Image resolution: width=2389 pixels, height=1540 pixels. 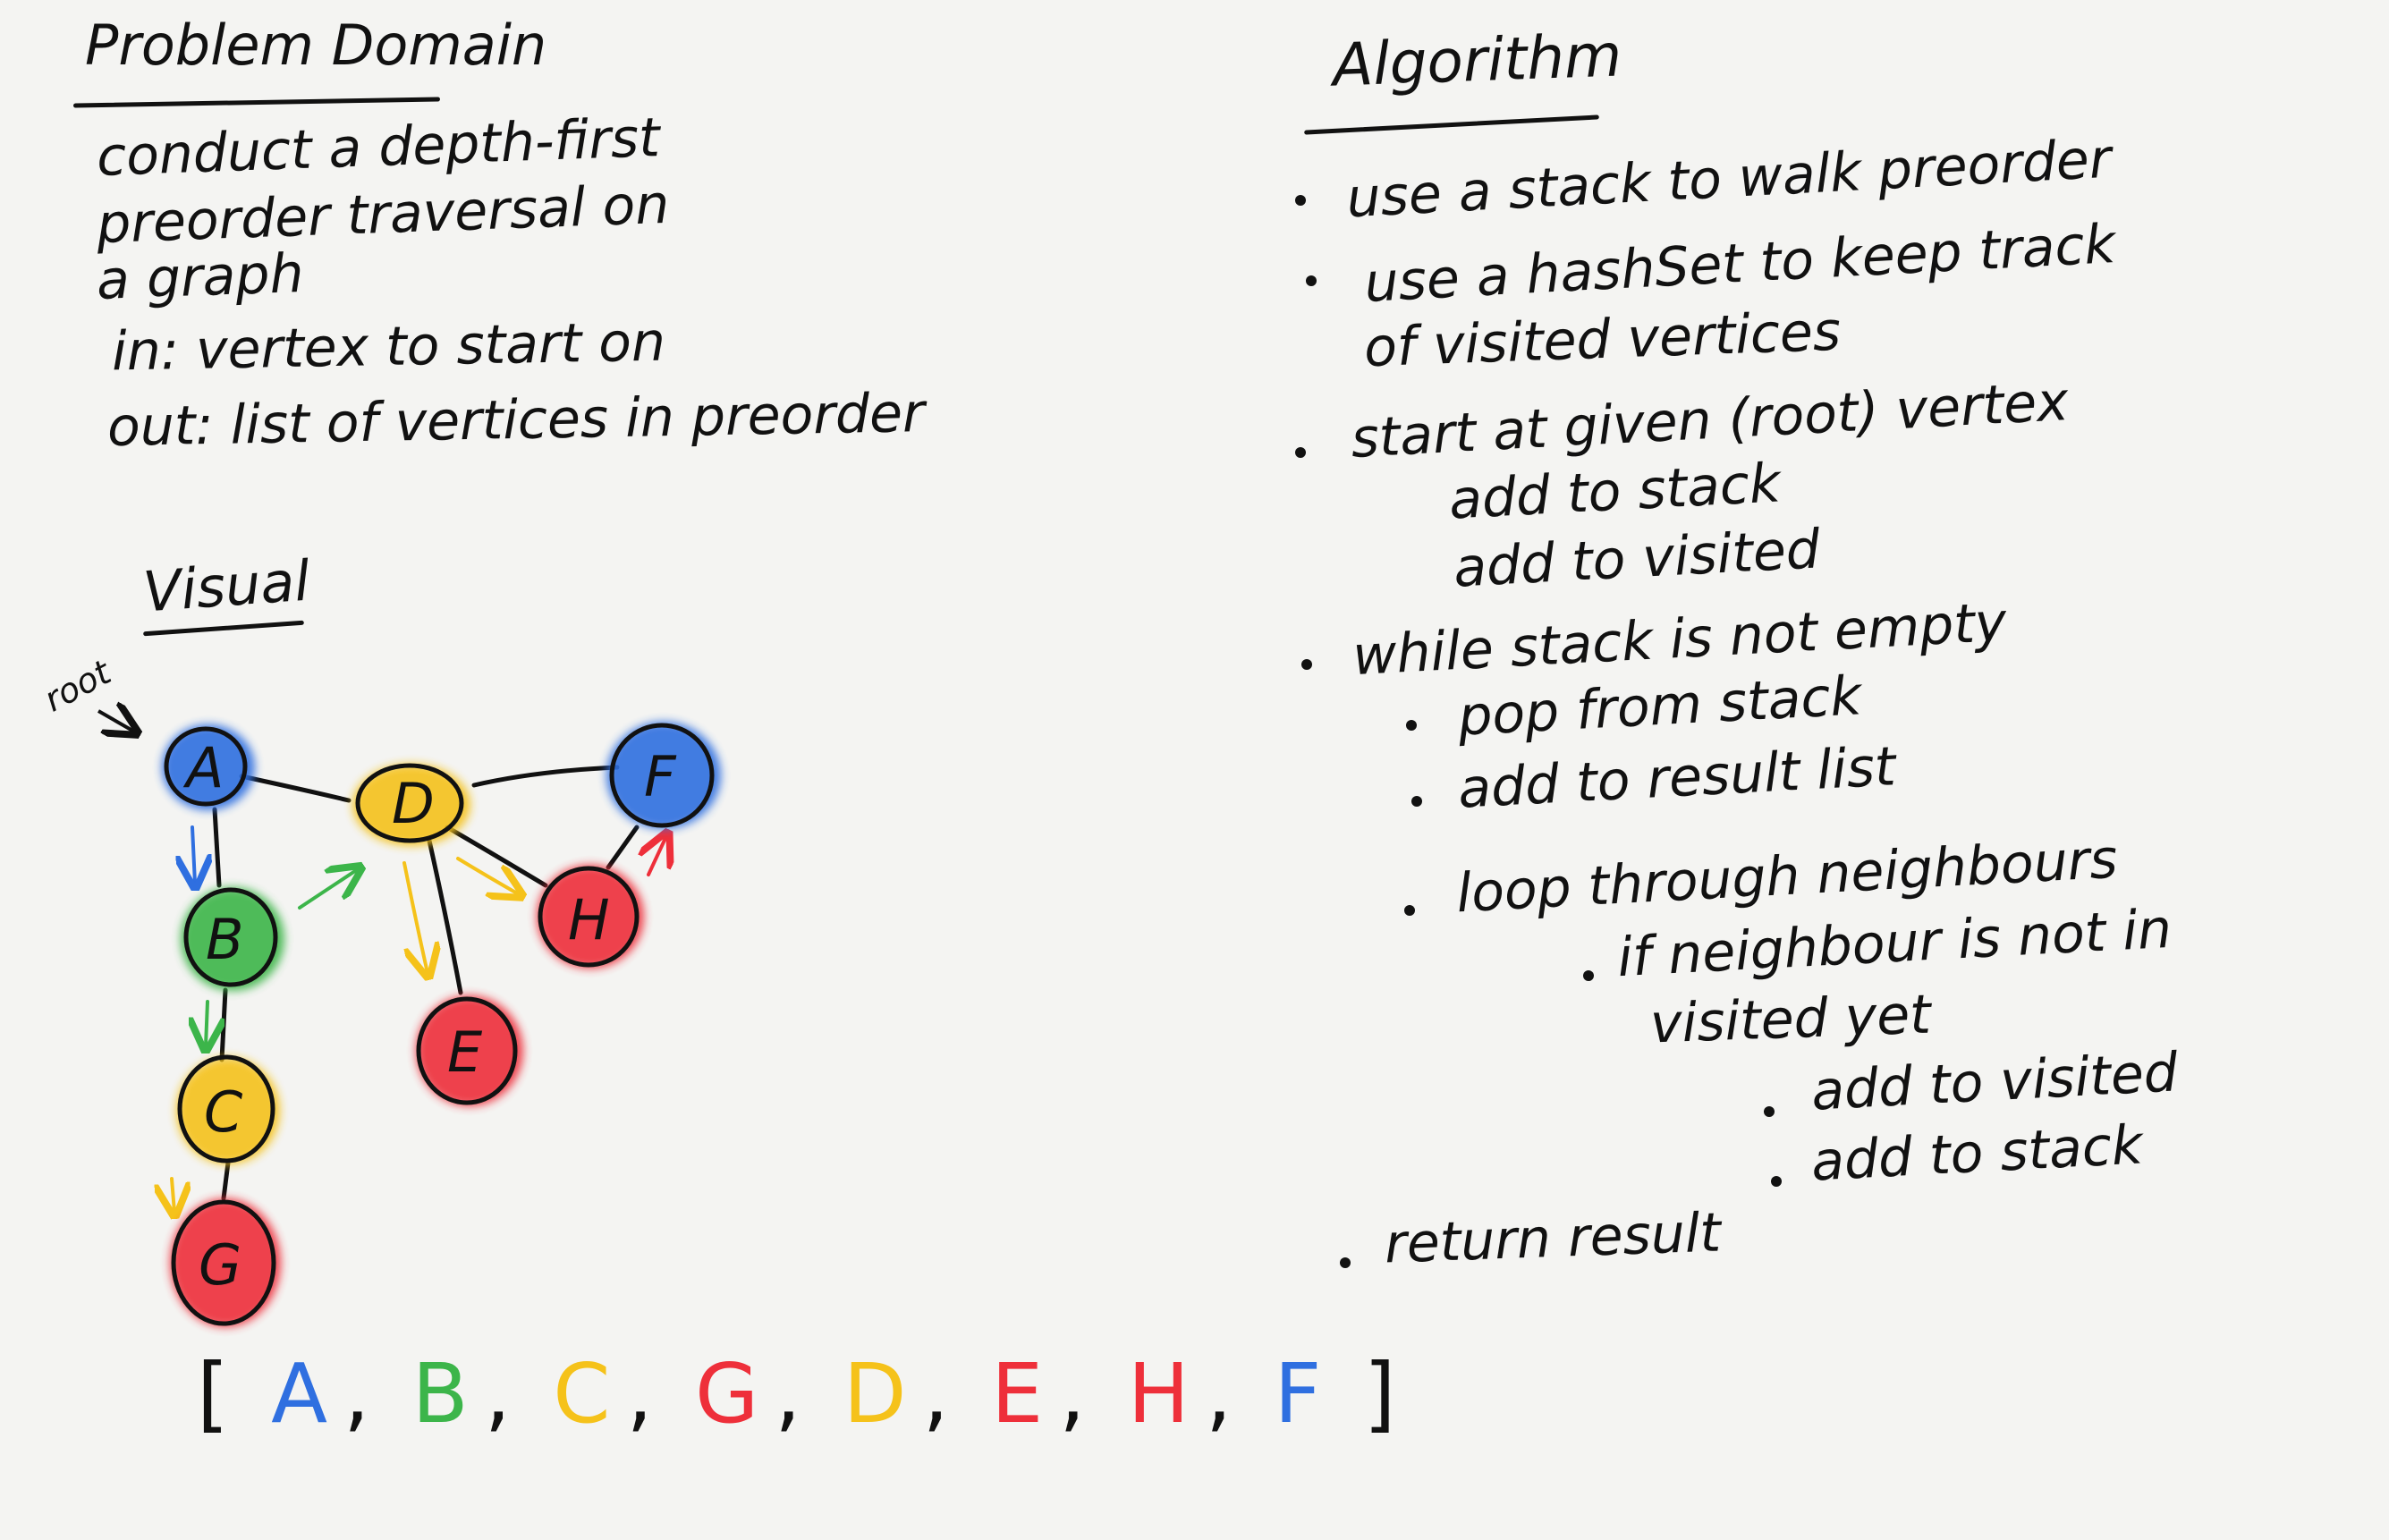 What do you see at coordinates (582, 1394) in the screenshot?
I see `result-item-c: C` at bounding box center [582, 1394].